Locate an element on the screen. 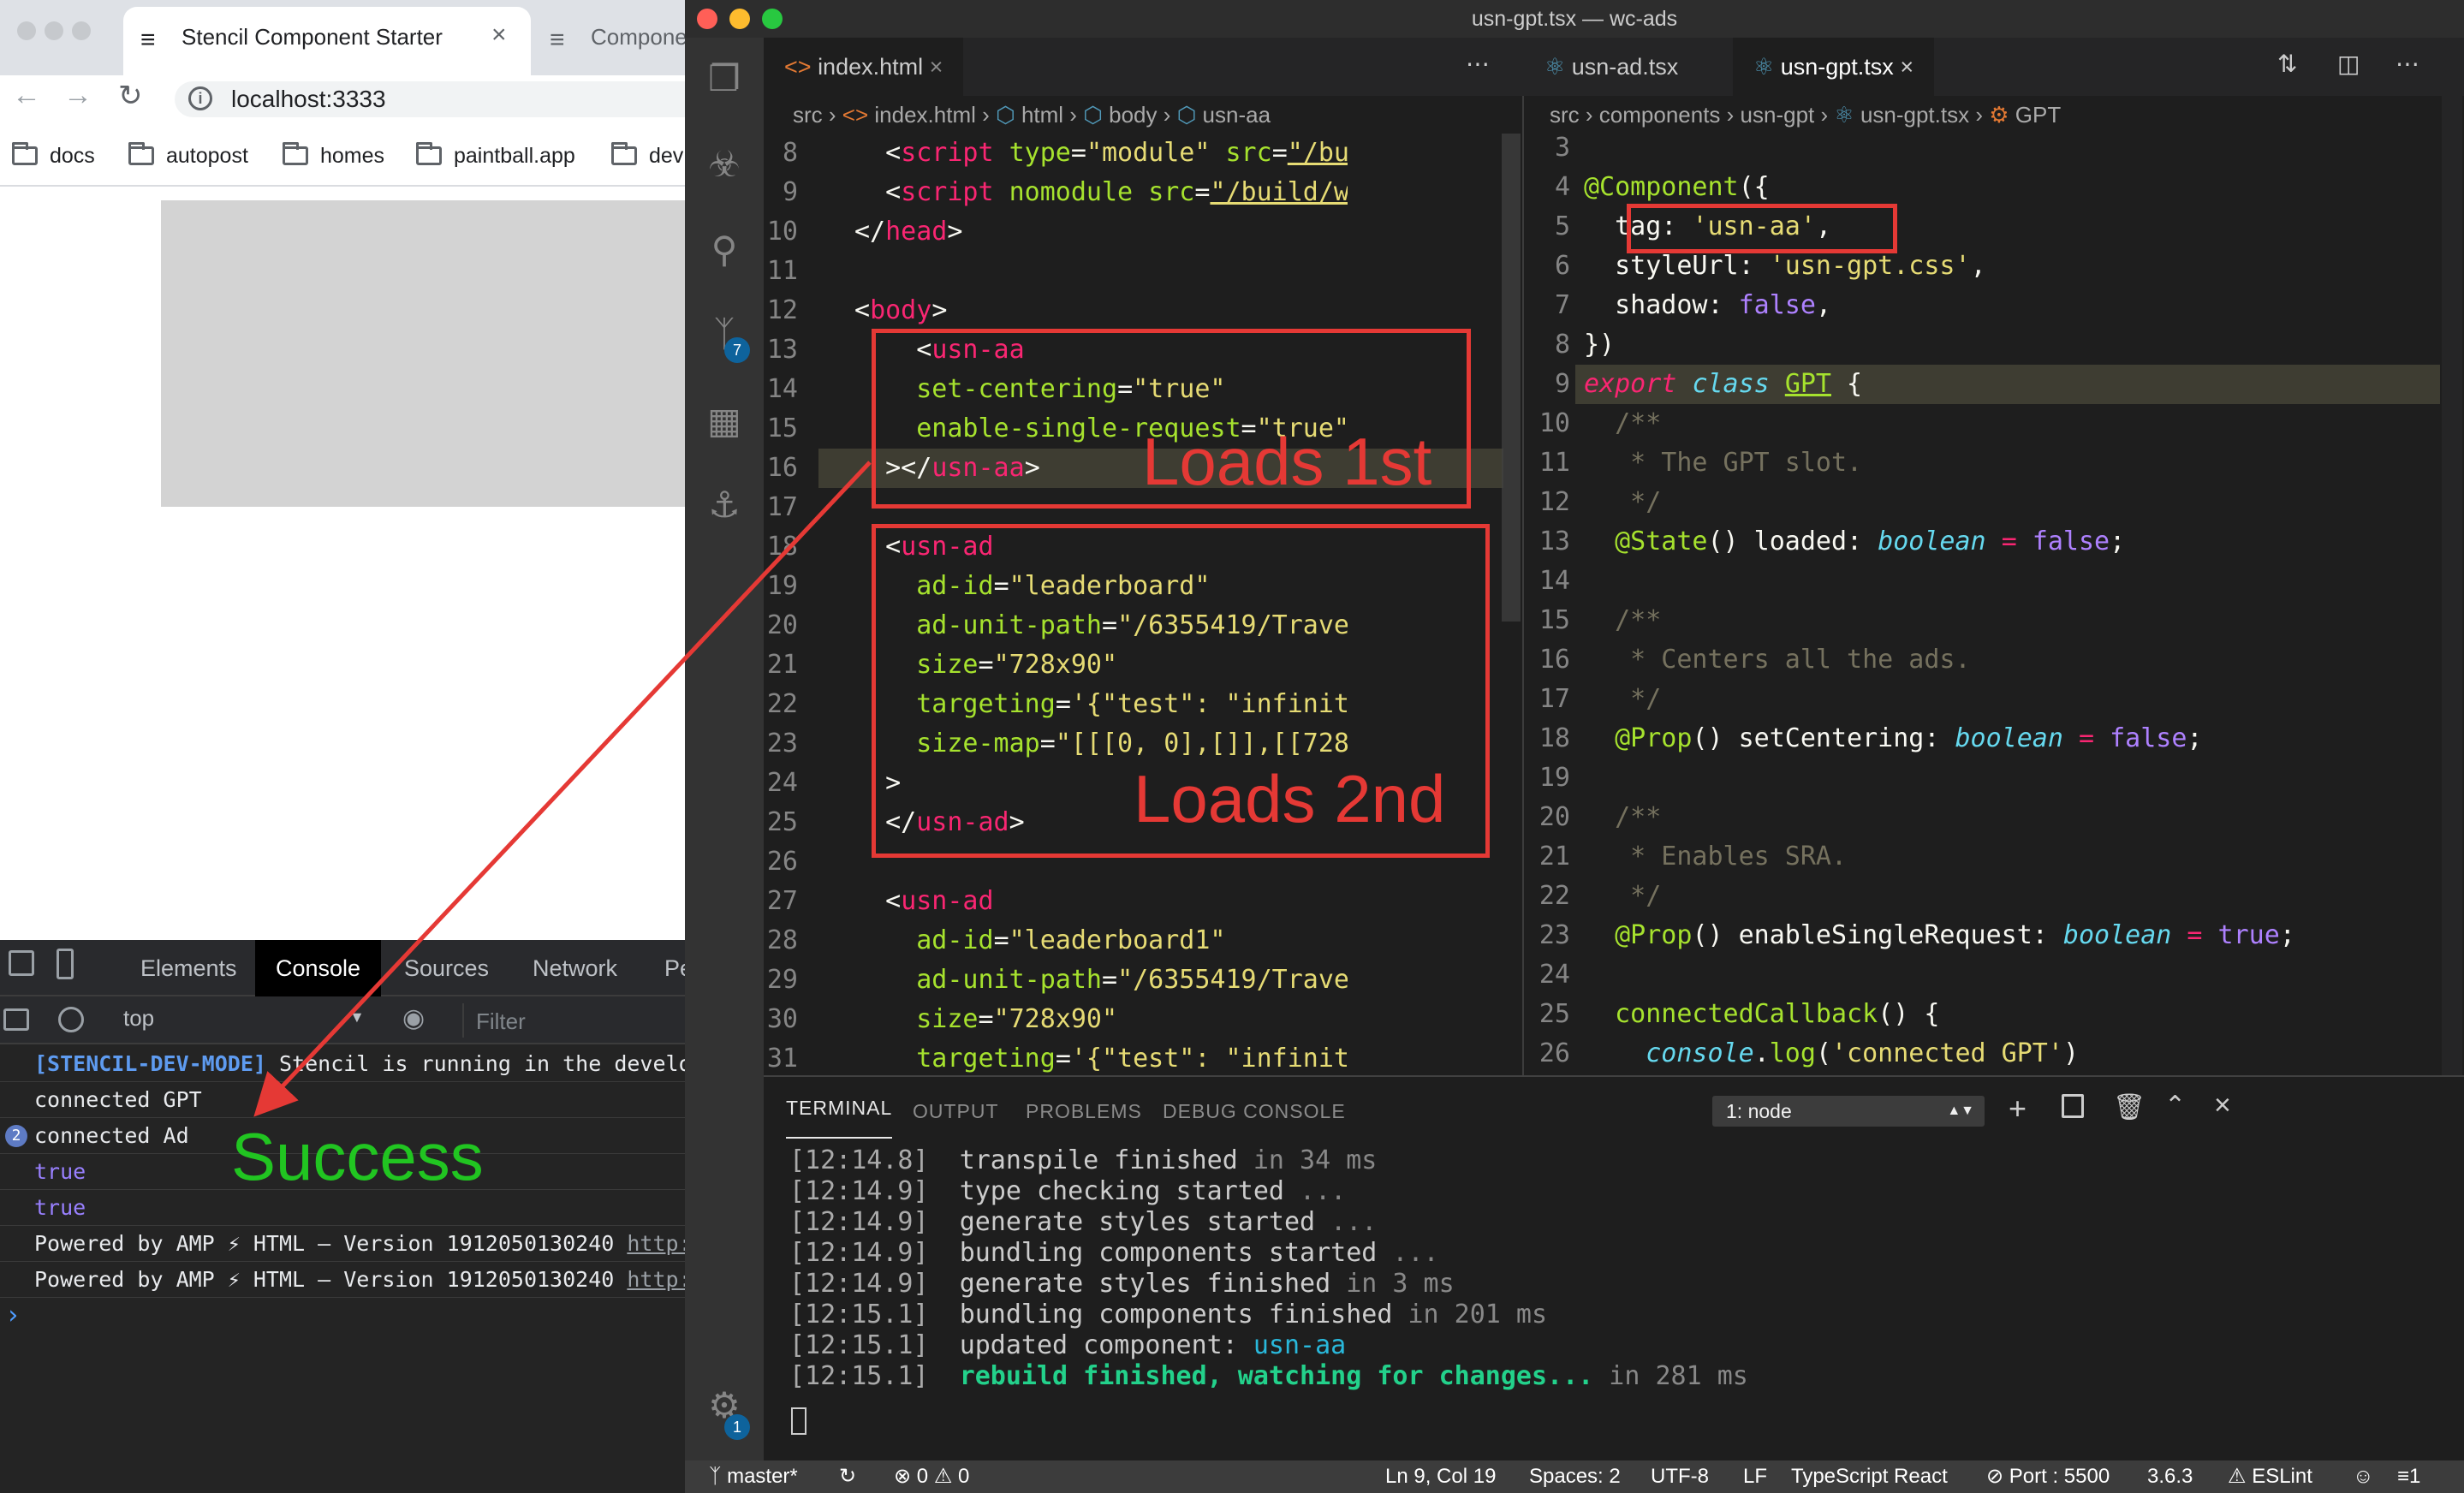  browser-tab-bar: ≡ Stencil Component Starter × ≡ Compone is located at coordinates (343, 37).